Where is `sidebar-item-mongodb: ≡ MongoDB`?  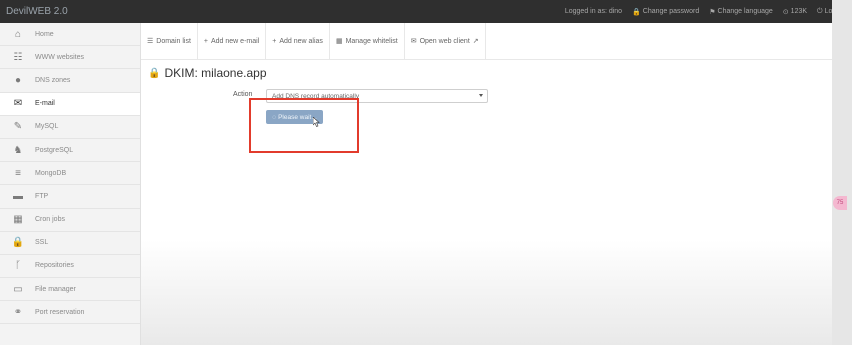
sidebar-item-mongodb: ≡ MongoDB is located at coordinates (70, 174).